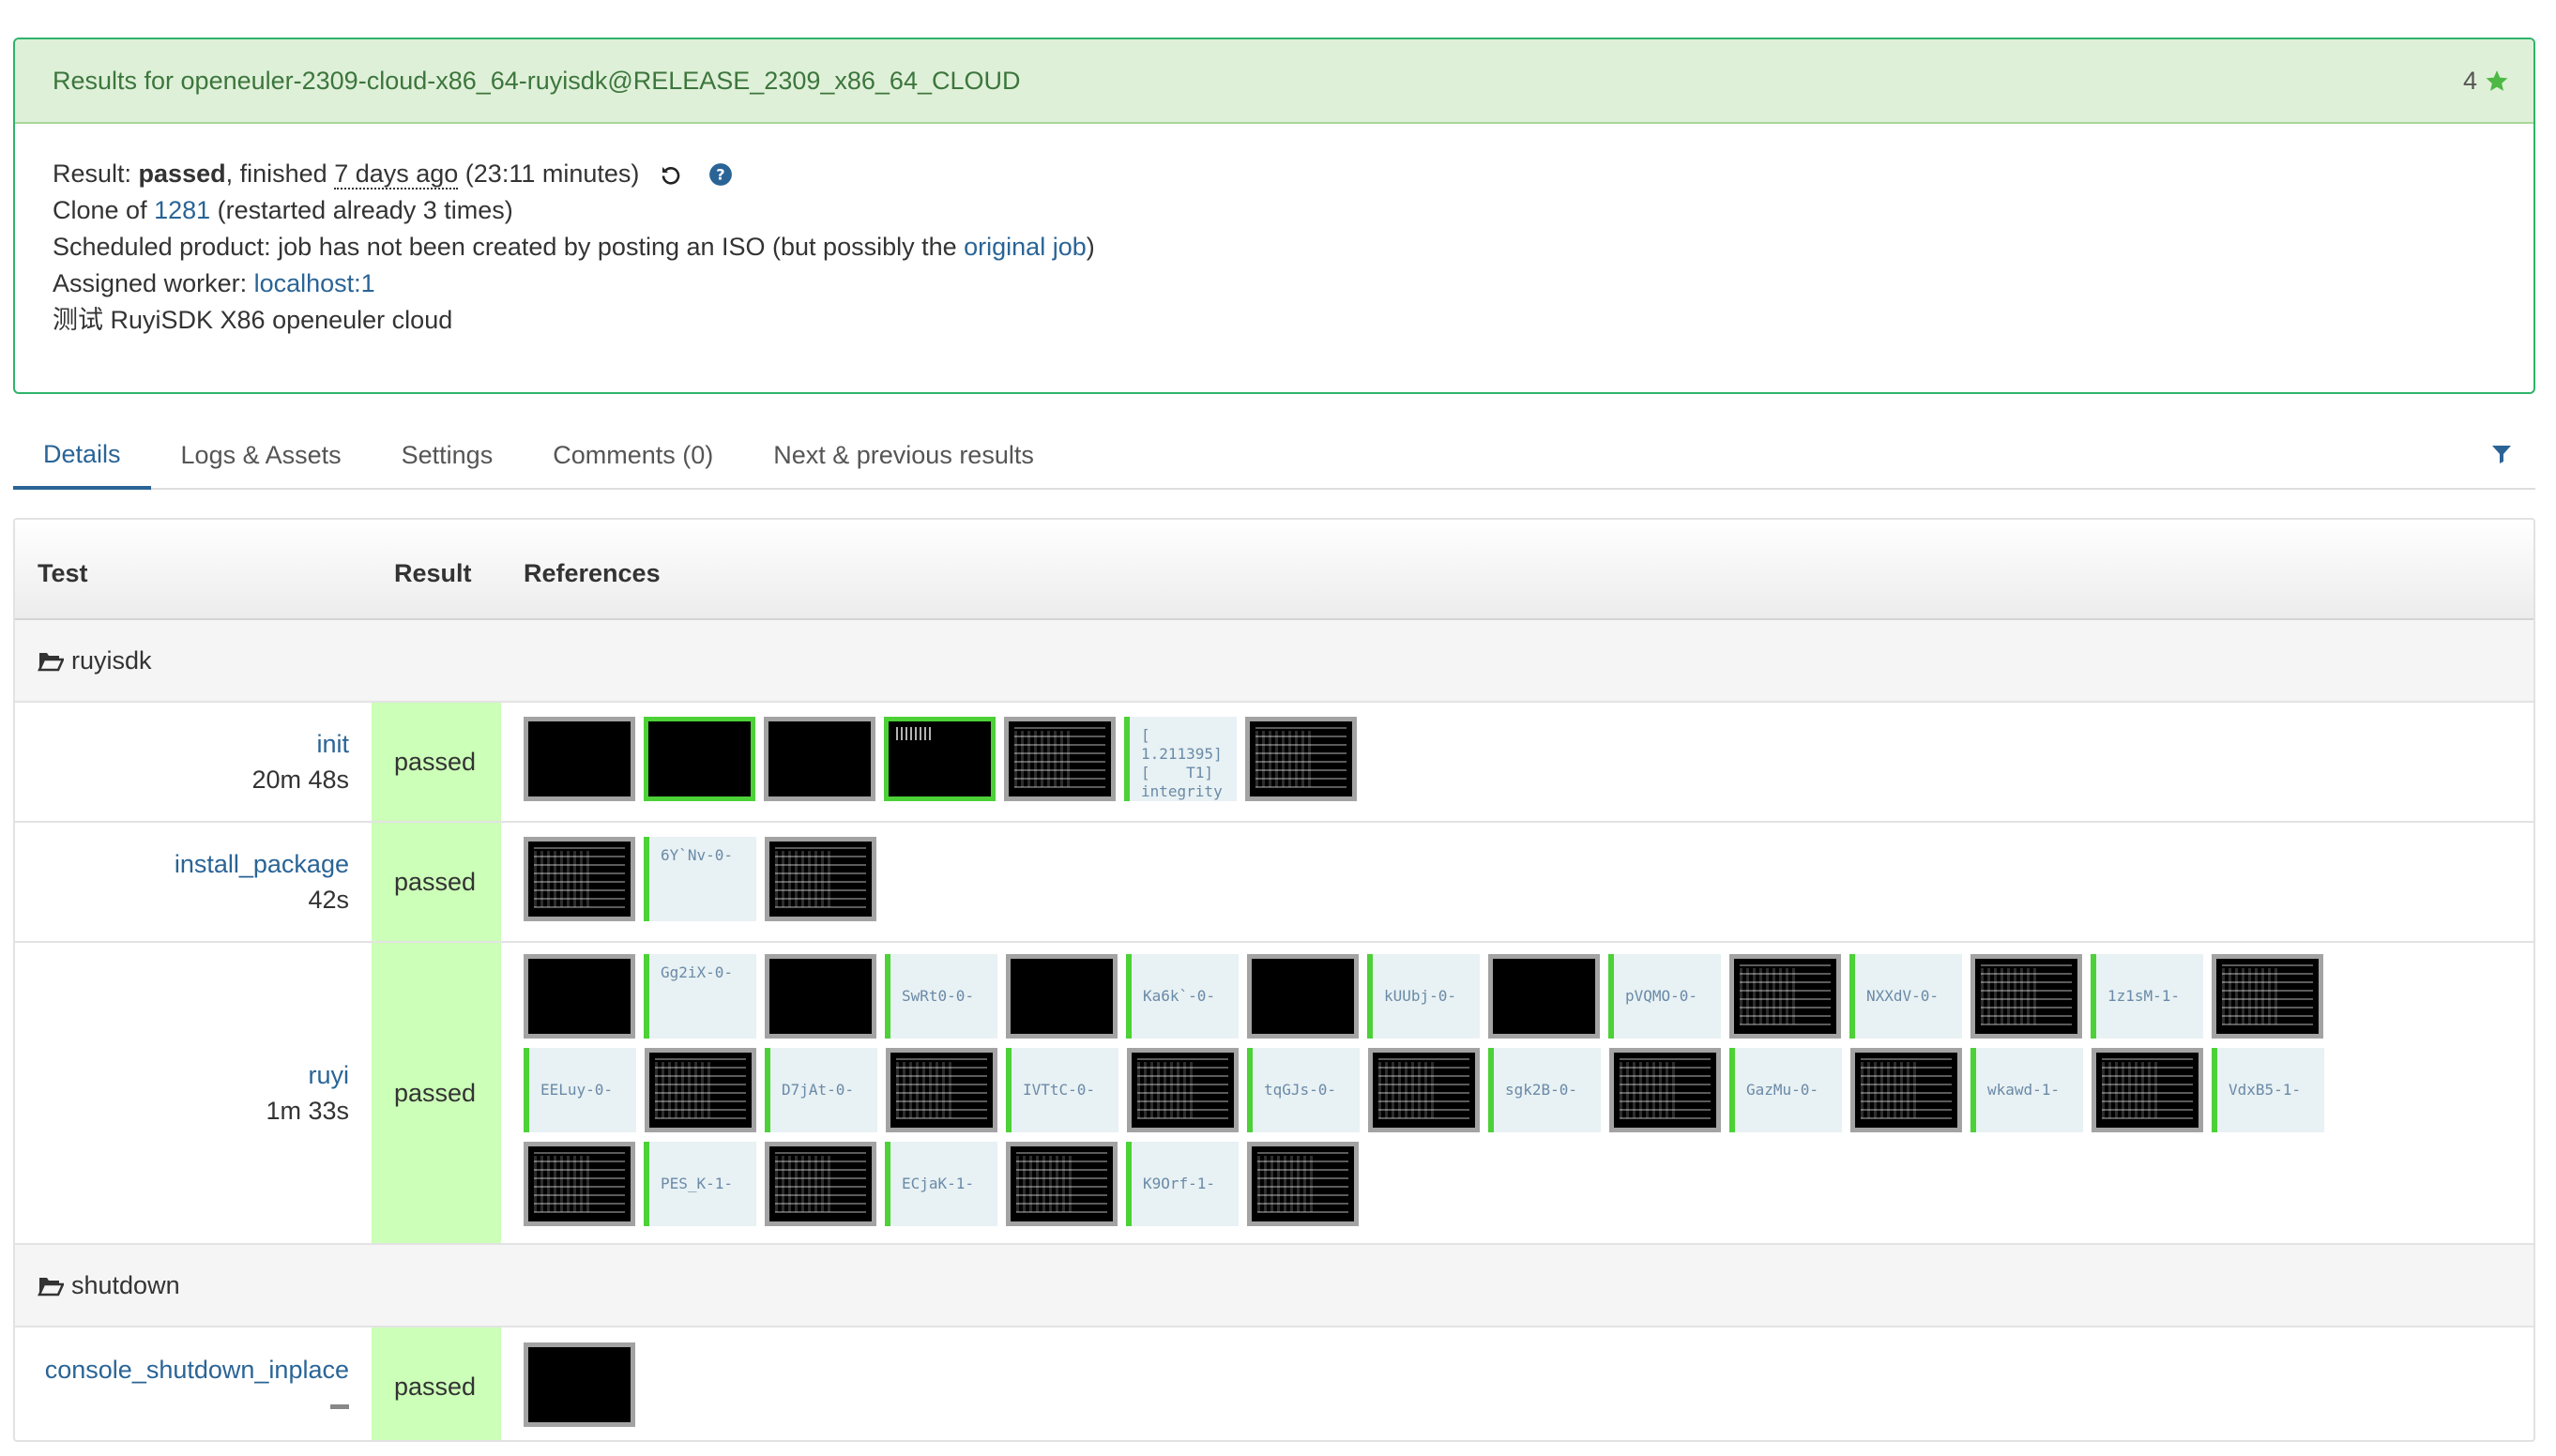 Image resolution: width=2556 pixels, height=1456 pixels. Describe the element at coordinates (1285, 1285) in the screenshot. I see `test-group-label: shutdown` at that location.